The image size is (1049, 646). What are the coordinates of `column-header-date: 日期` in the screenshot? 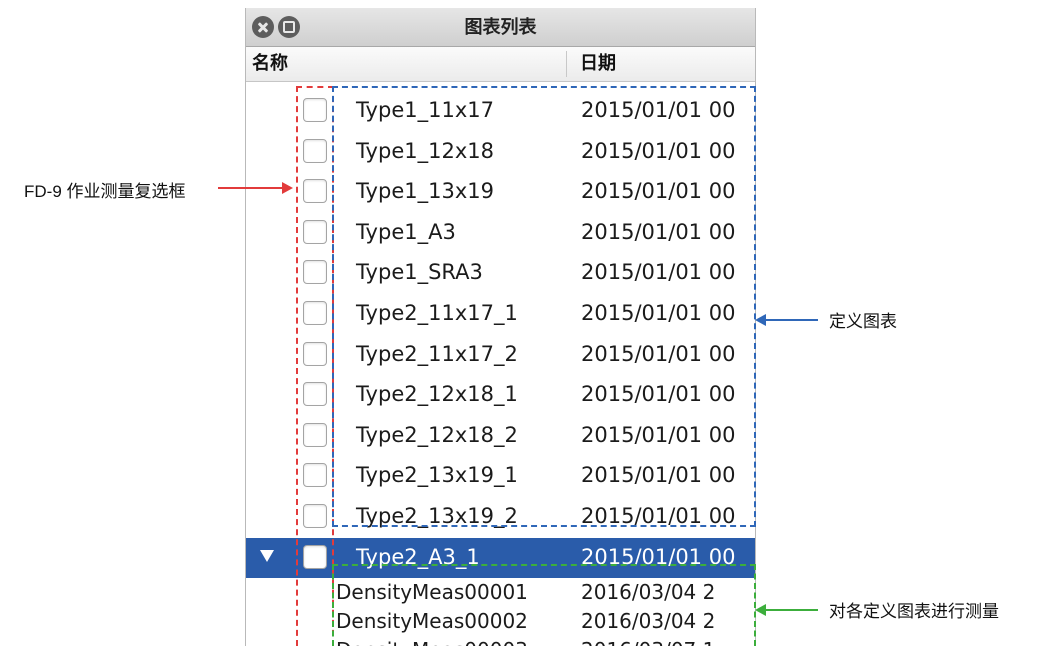 It's located at (598, 64).